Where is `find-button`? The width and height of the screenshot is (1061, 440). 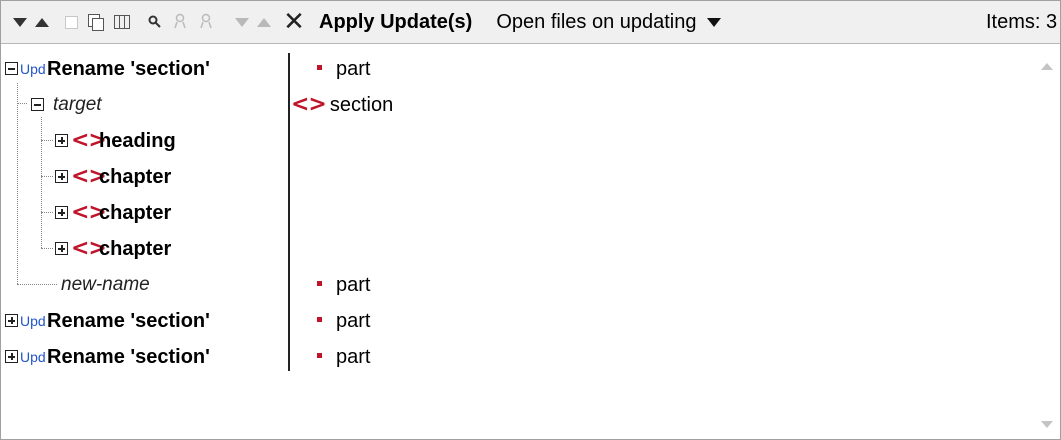
find-button is located at coordinates (155, 22).